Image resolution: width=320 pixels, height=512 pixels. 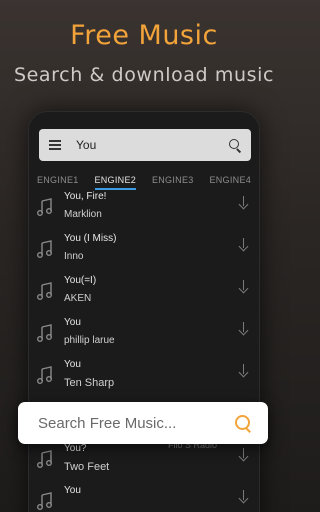 What do you see at coordinates (85, 196) in the screenshot?
I see `song-title: You, Fire!` at bounding box center [85, 196].